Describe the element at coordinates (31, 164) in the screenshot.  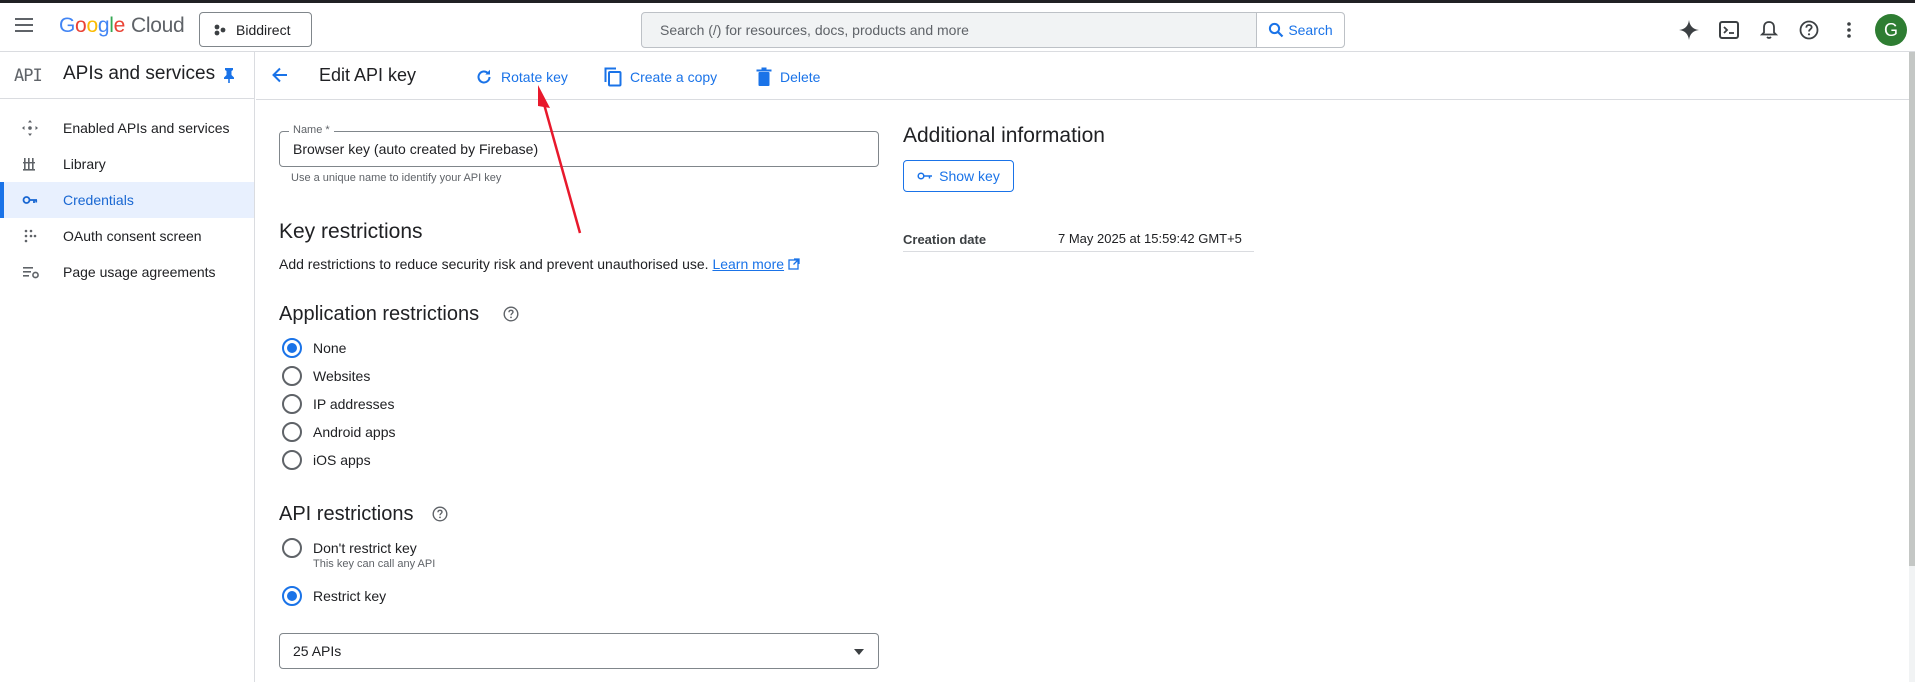
I see `library-icon` at that location.